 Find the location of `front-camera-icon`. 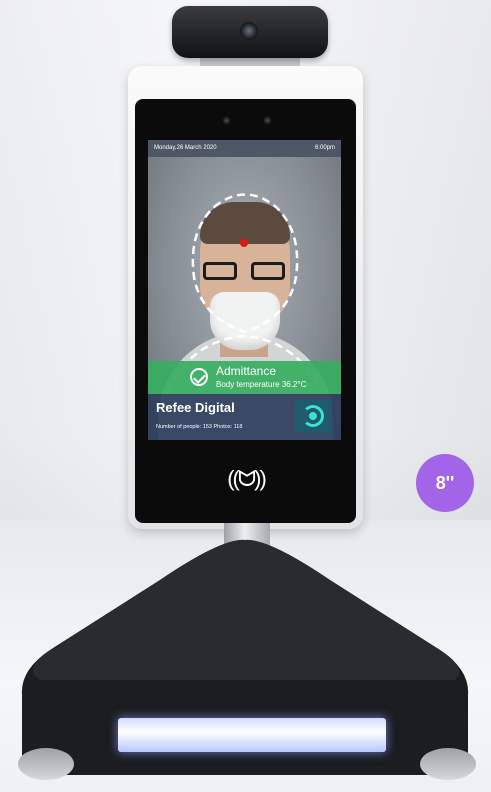

front-camera-icon is located at coordinates (267, 120).